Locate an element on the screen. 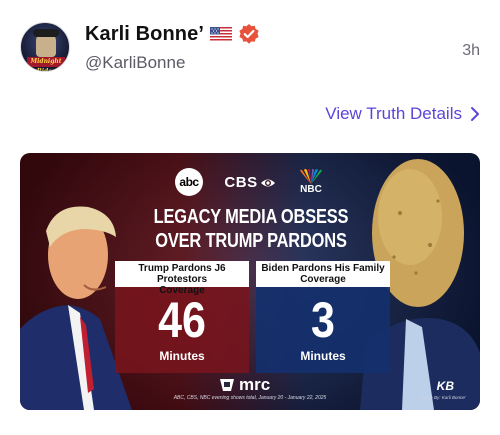 This screenshot has height=435, width=500. cbs-eye-icon is located at coordinates (268, 182).